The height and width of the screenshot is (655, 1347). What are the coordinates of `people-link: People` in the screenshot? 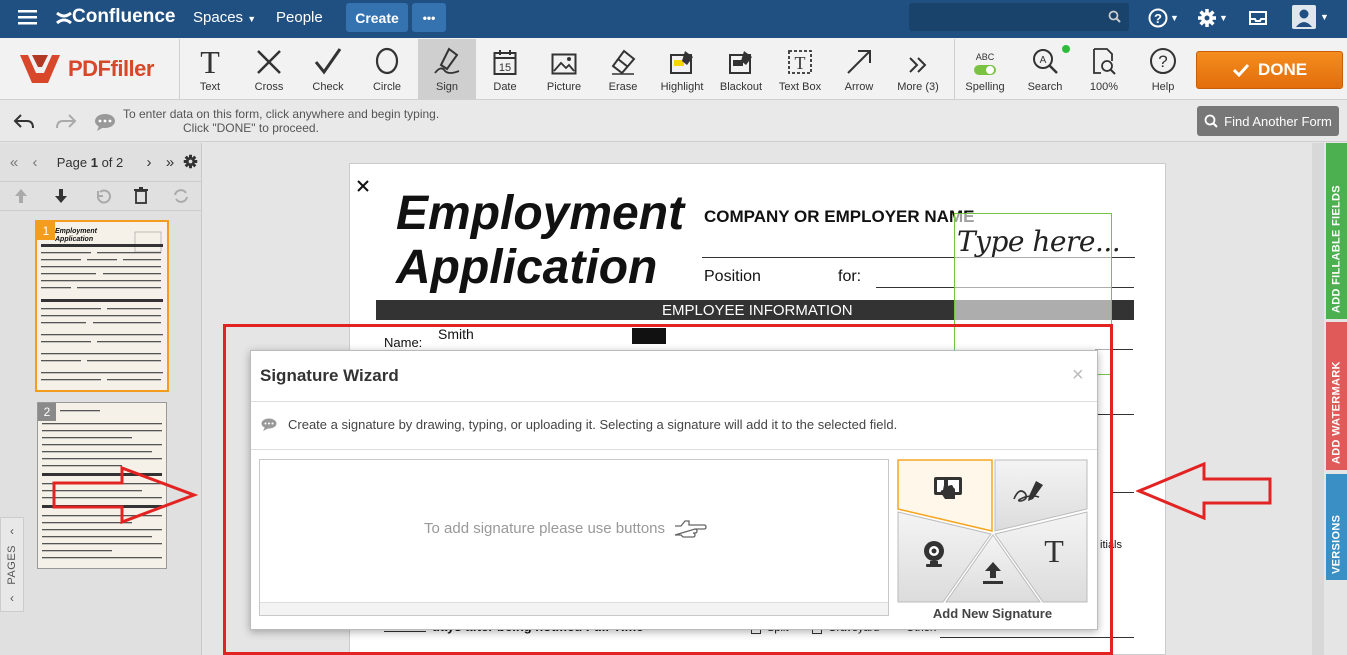 It's located at (299, 17).